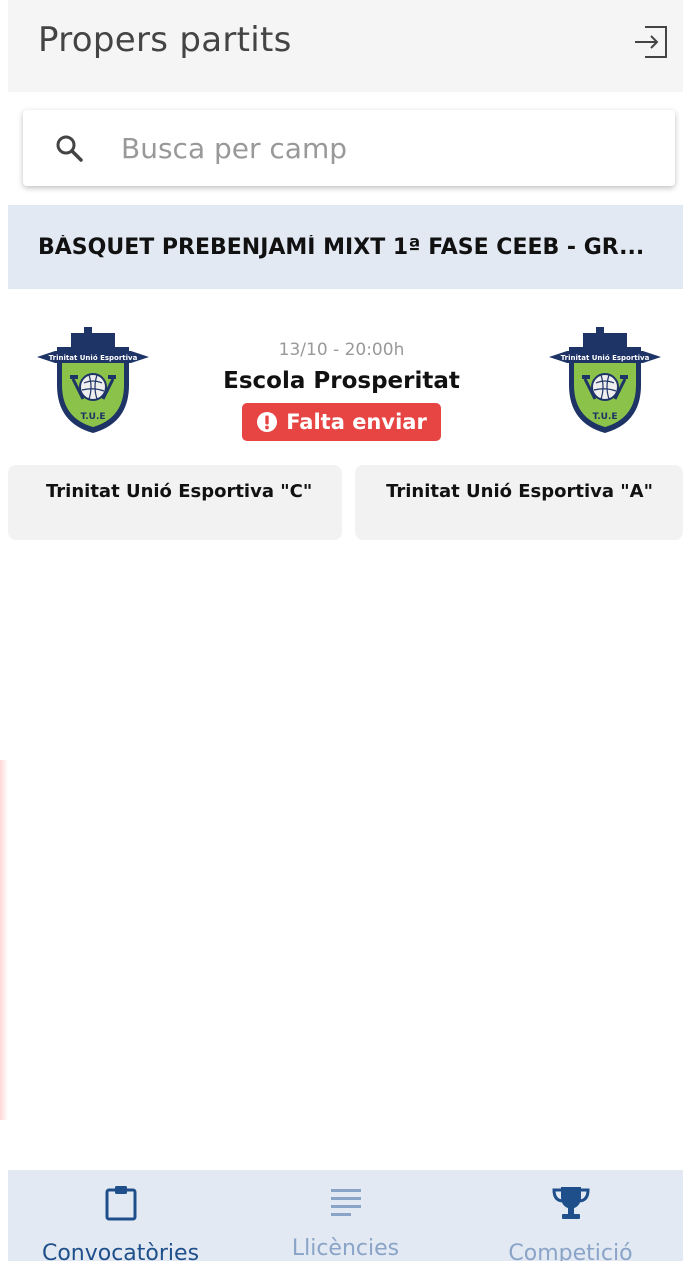 Image resolution: width=683 pixels, height=1261 pixels. I want to click on home-team-crest: Trinitat Unió Esportiva T.U.E, so click(93, 380).